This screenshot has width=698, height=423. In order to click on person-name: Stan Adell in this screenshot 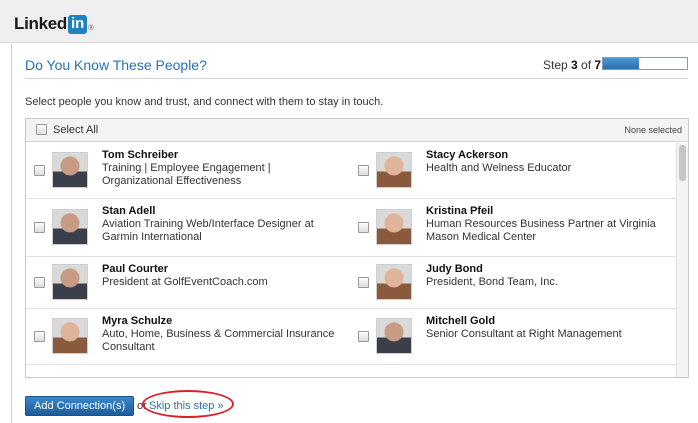, I will do `click(128, 211)`.